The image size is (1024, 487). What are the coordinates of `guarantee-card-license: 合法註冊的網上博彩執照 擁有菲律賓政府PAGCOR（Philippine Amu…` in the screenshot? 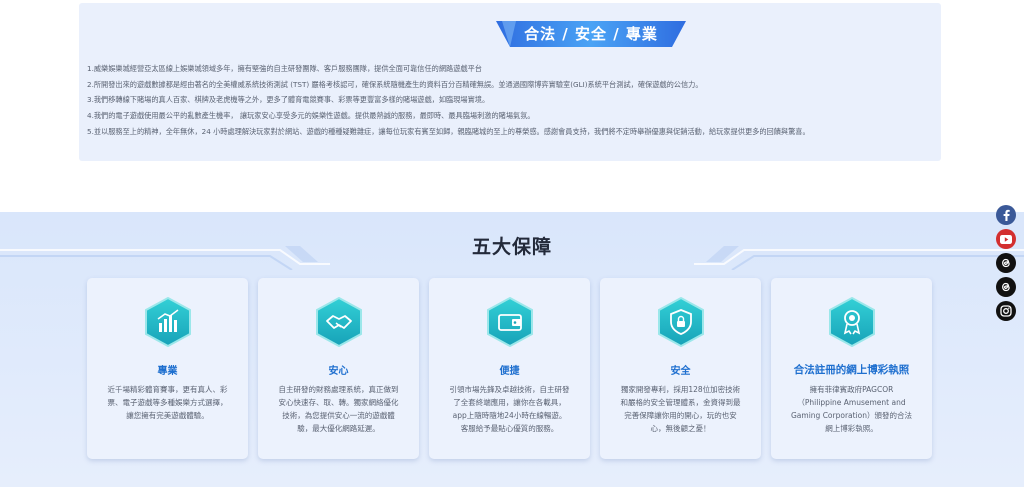 It's located at (851, 368).